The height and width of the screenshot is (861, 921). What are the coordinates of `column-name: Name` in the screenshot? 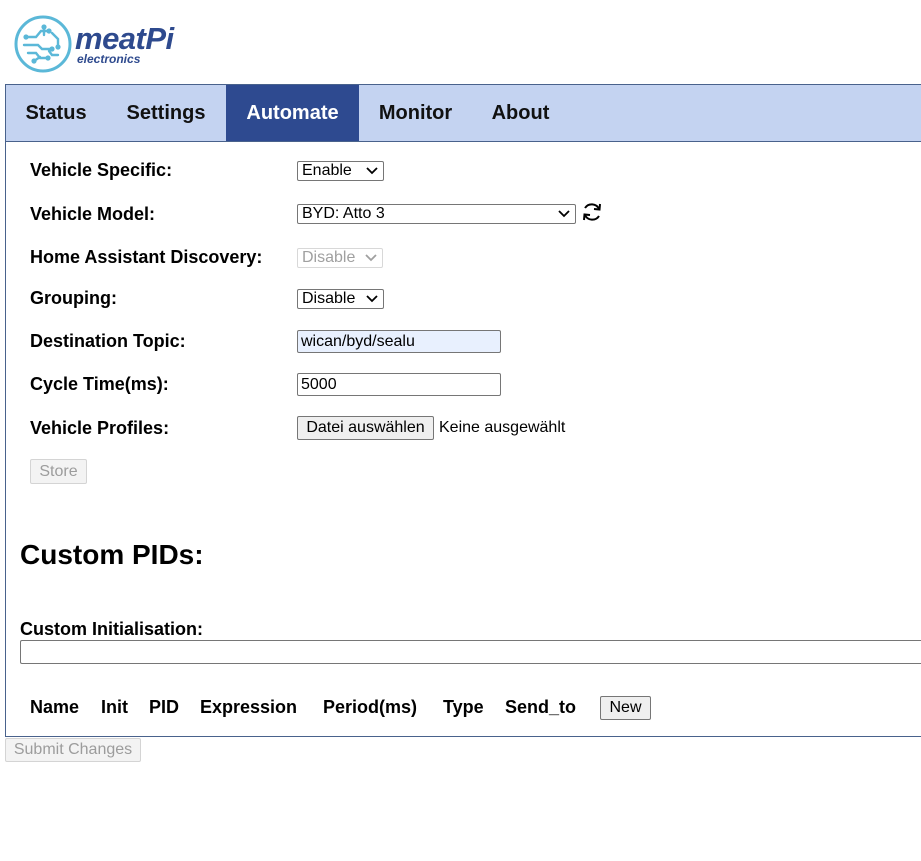 It's located at (55, 707).